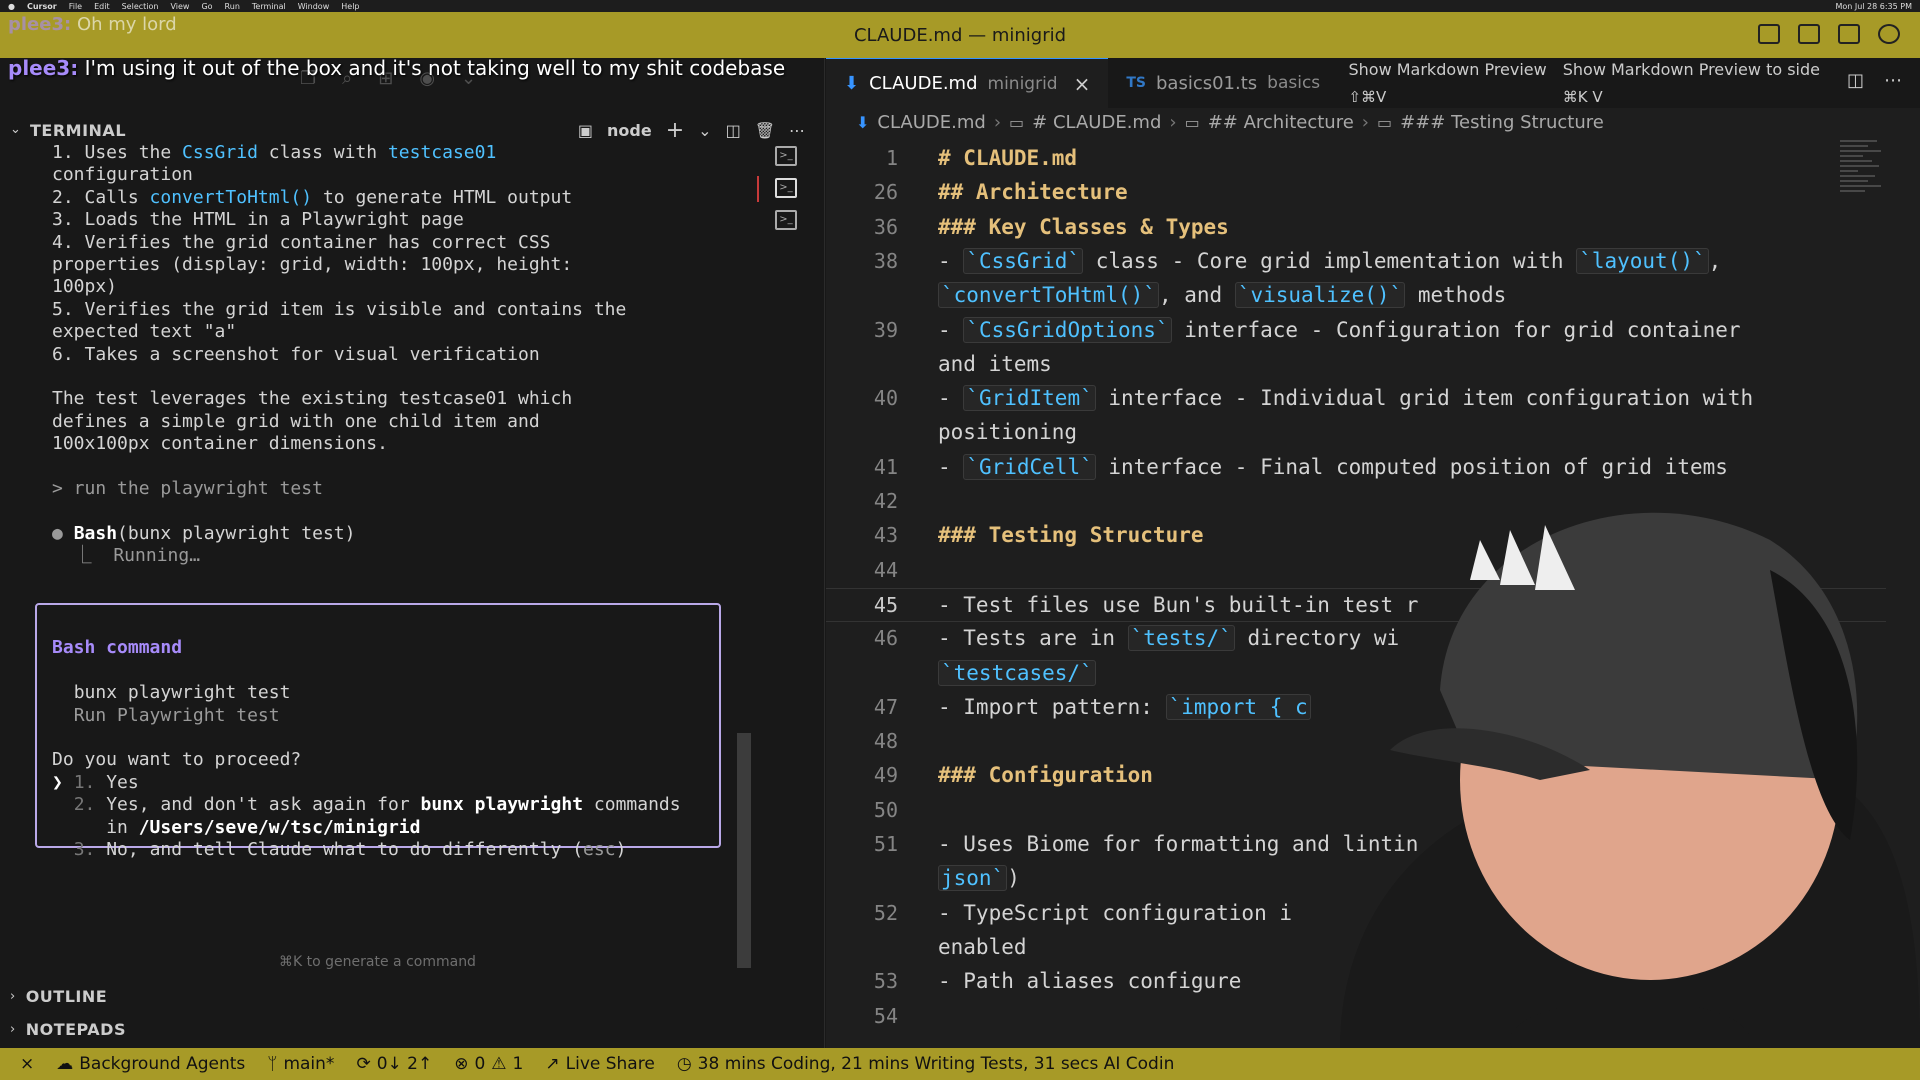  What do you see at coordinates (350, 6) in the screenshot?
I see `menubar-item: Help` at bounding box center [350, 6].